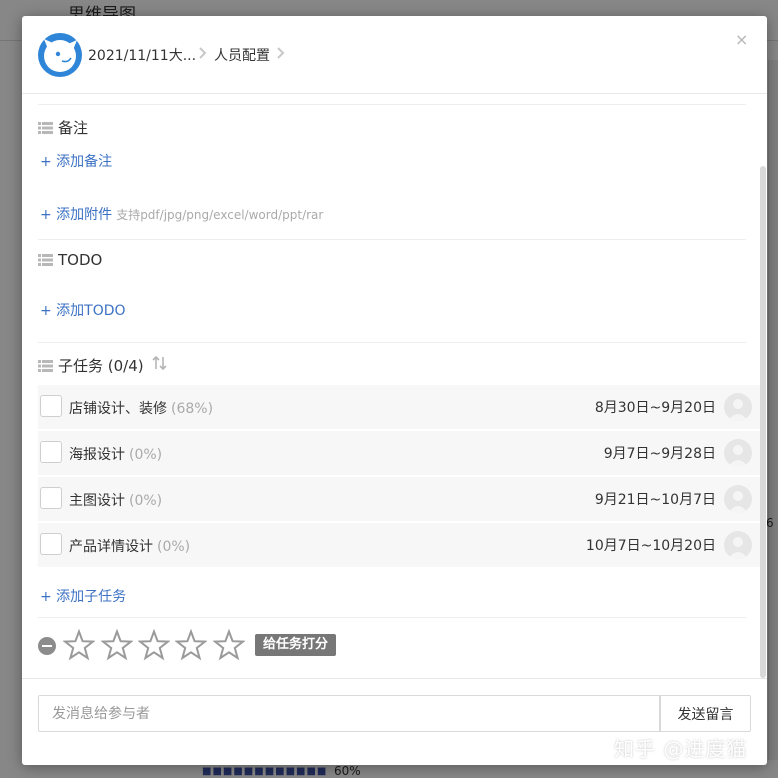 The image size is (778, 778). Describe the element at coordinates (76, 161) in the screenshot. I see `add-note-link: + 添加备注` at that location.